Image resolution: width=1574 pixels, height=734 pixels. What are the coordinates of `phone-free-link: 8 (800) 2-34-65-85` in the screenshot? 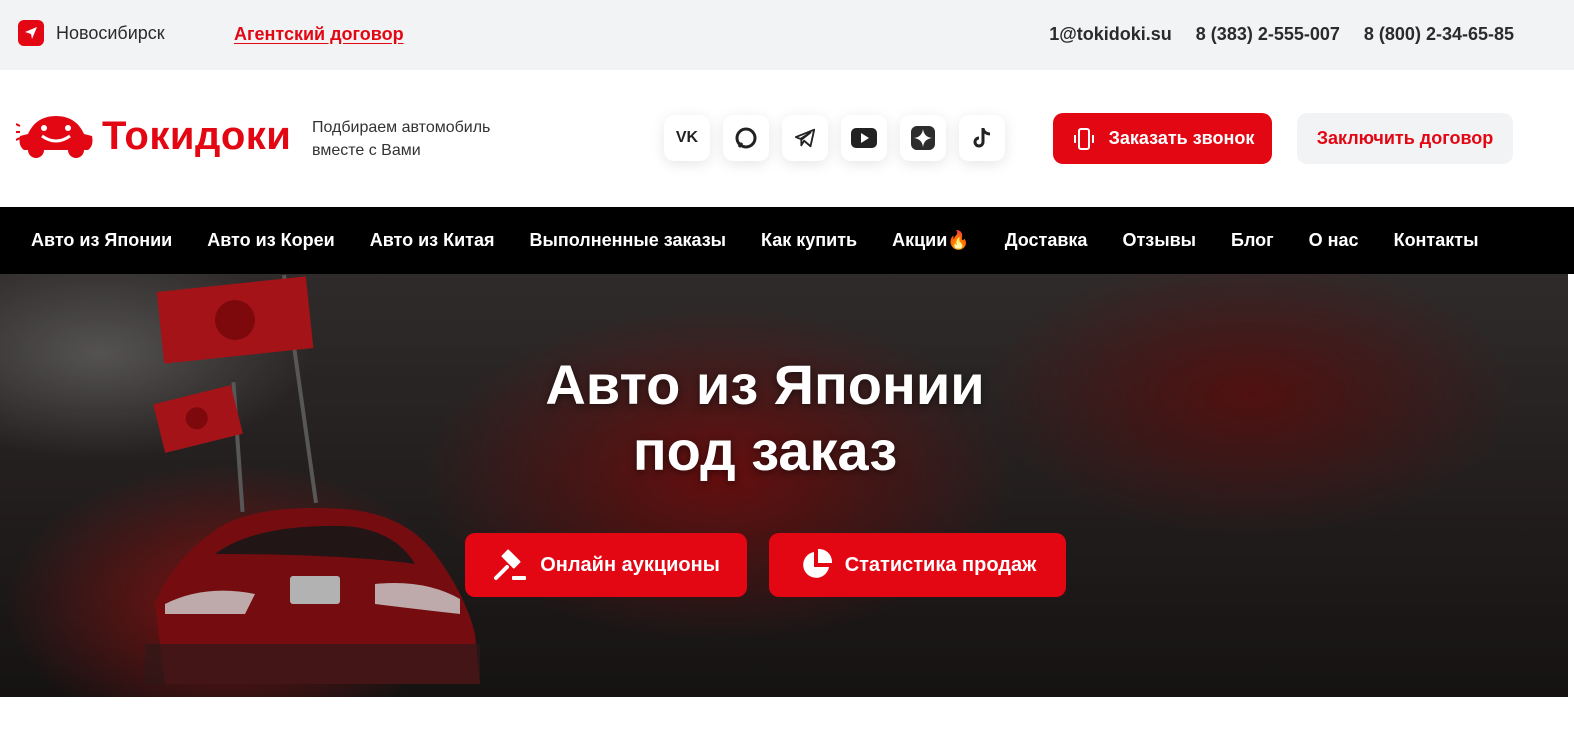 It's located at (1439, 34).